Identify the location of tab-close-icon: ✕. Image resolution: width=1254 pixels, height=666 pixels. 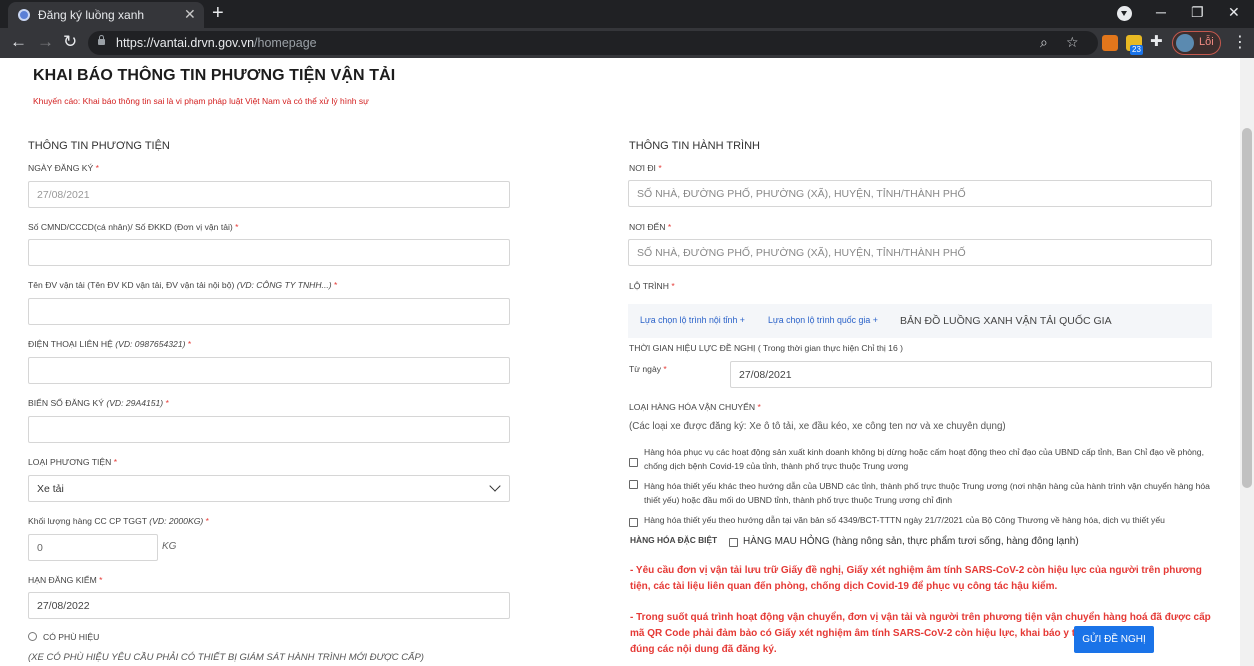
(190, 14).